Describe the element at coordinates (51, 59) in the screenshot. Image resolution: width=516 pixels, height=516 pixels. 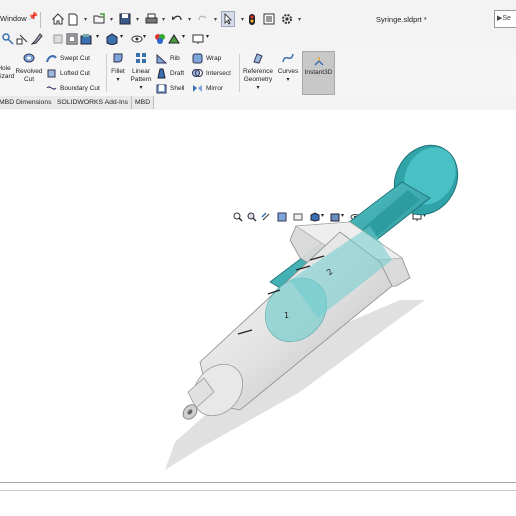
I see `swept-cut-icon` at that location.